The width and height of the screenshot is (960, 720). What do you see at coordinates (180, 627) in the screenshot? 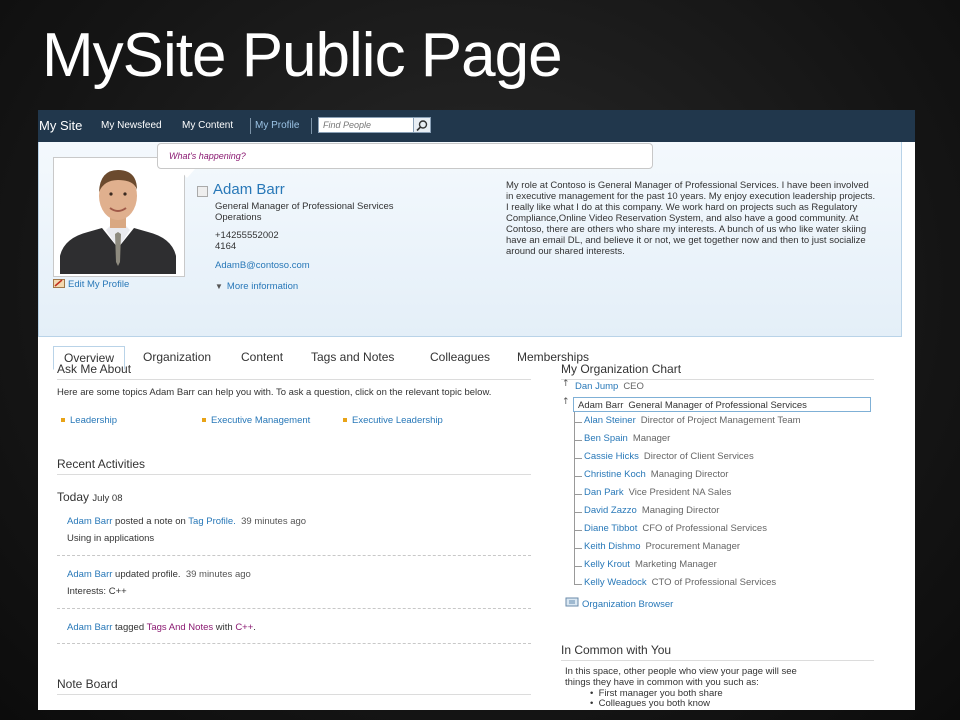
I see `activity-object-link: Tags And Notes` at bounding box center [180, 627].